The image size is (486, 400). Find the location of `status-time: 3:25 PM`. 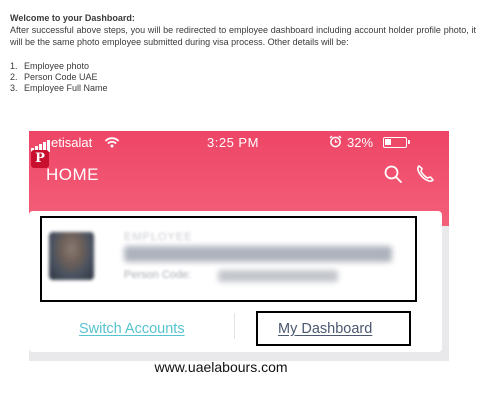

status-time: 3:25 PM is located at coordinates (233, 142).